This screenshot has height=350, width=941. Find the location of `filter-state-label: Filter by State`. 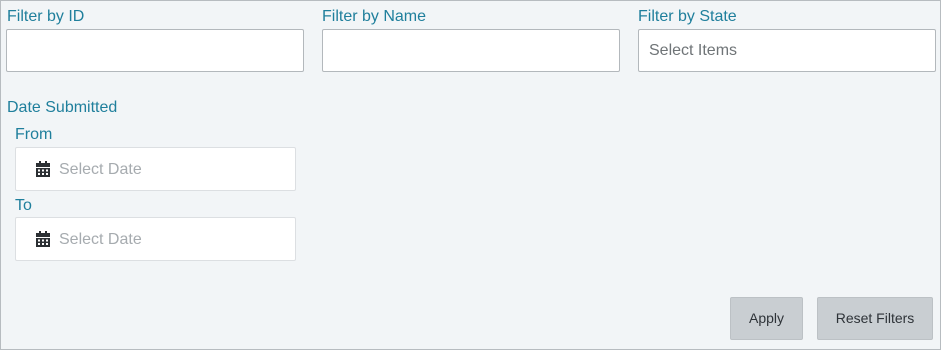

filter-state-label: Filter by State is located at coordinates (687, 16).